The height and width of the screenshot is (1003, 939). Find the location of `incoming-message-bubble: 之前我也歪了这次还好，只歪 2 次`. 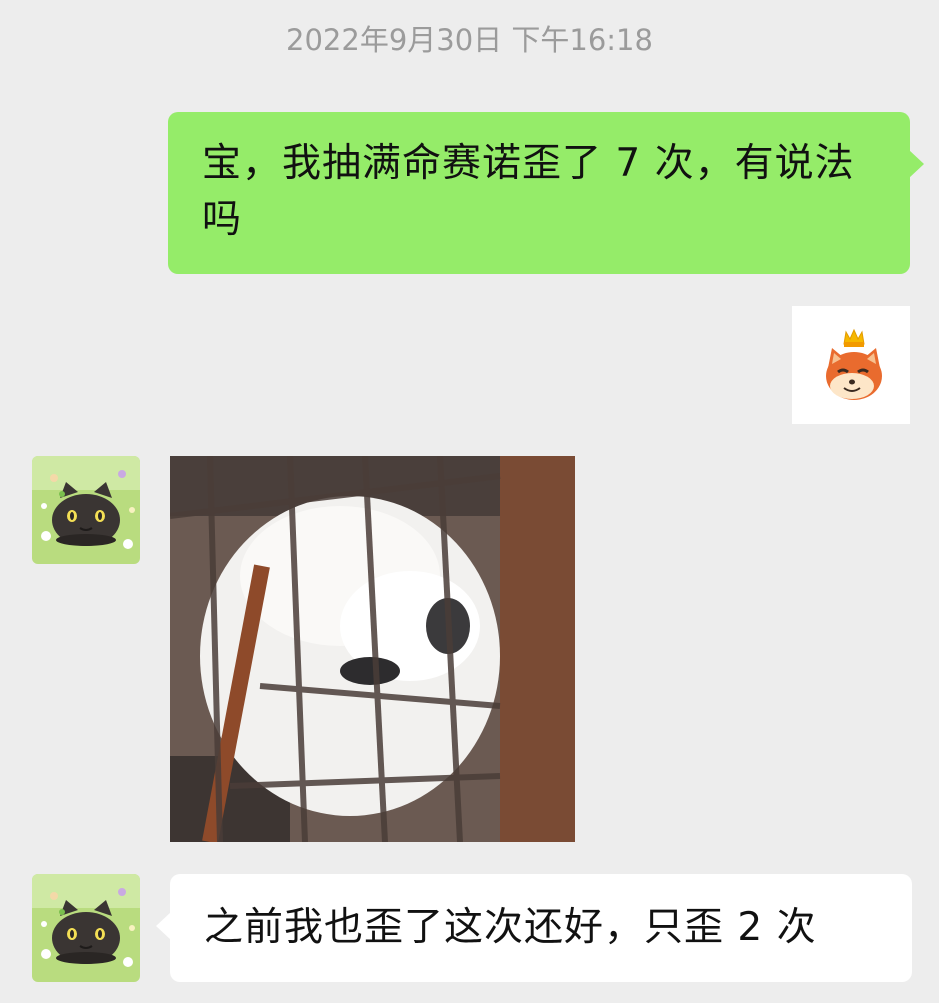

incoming-message-bubble: 之前我也歪了这次还好，只歪 2 次 is located at coordinates (534, 928).